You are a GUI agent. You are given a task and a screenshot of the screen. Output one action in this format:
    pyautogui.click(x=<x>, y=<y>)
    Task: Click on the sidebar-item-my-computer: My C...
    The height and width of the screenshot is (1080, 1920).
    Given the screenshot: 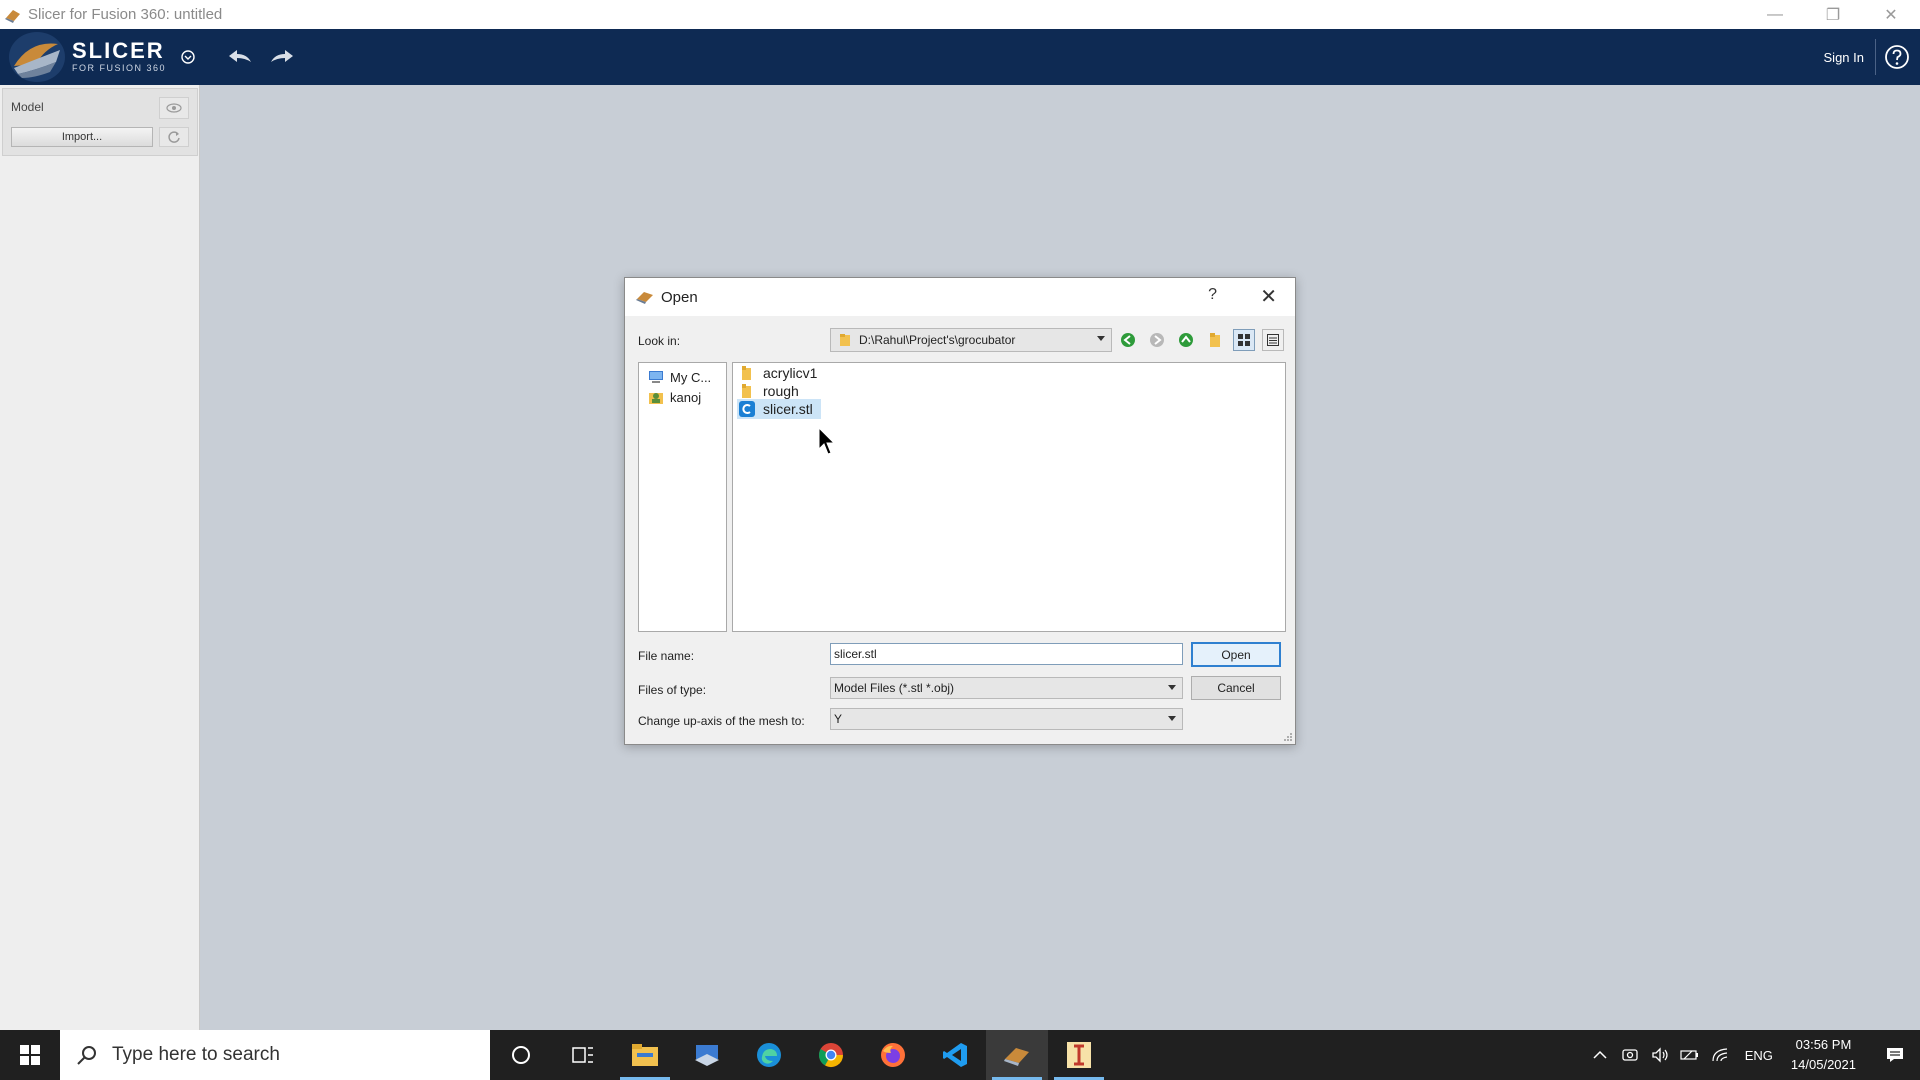 What is the action you would take?
    pyautogui.click(x=679, y=377)
    